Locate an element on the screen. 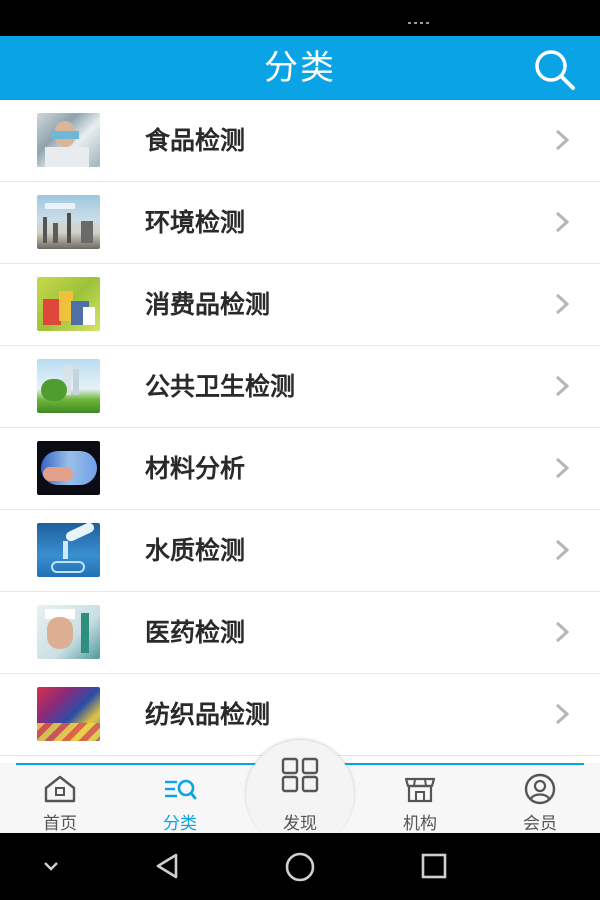  category-item-consumer: 消费品检测 is located at coordinates (300, 305).